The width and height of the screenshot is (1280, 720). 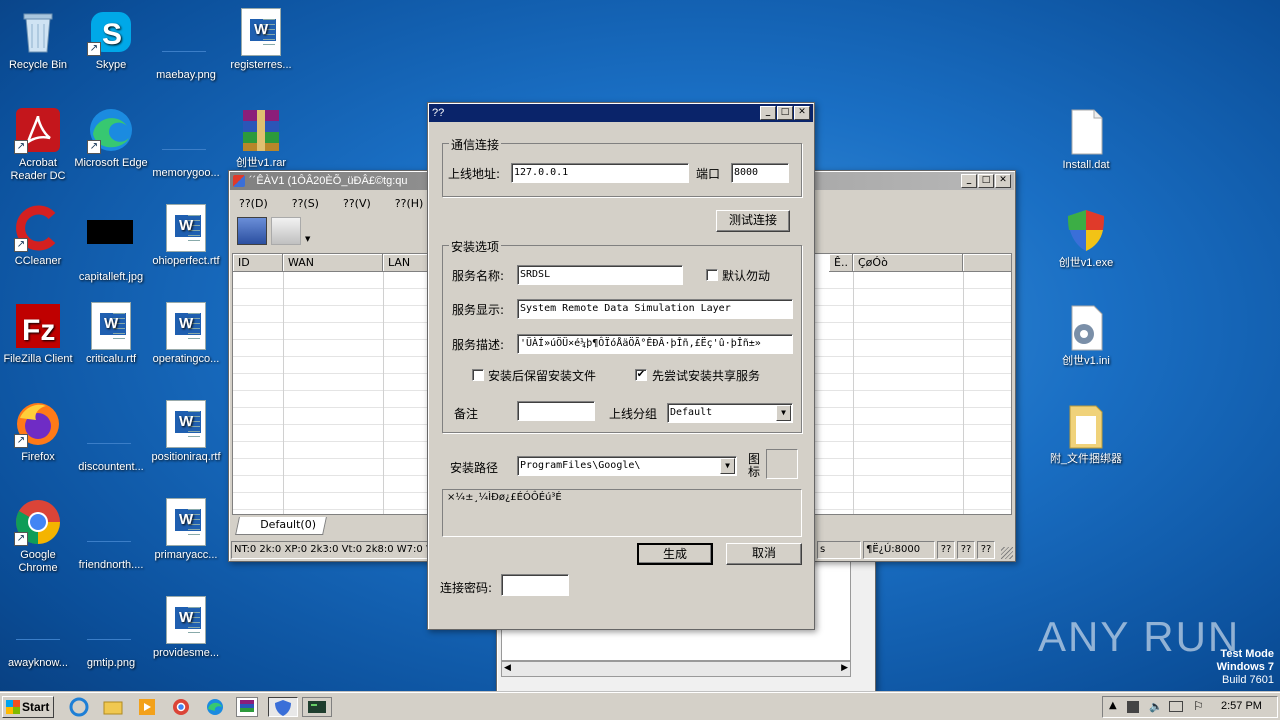 I want to click on desktop-icon-gmtip: gmtip.png, so click(x=111, y=637).